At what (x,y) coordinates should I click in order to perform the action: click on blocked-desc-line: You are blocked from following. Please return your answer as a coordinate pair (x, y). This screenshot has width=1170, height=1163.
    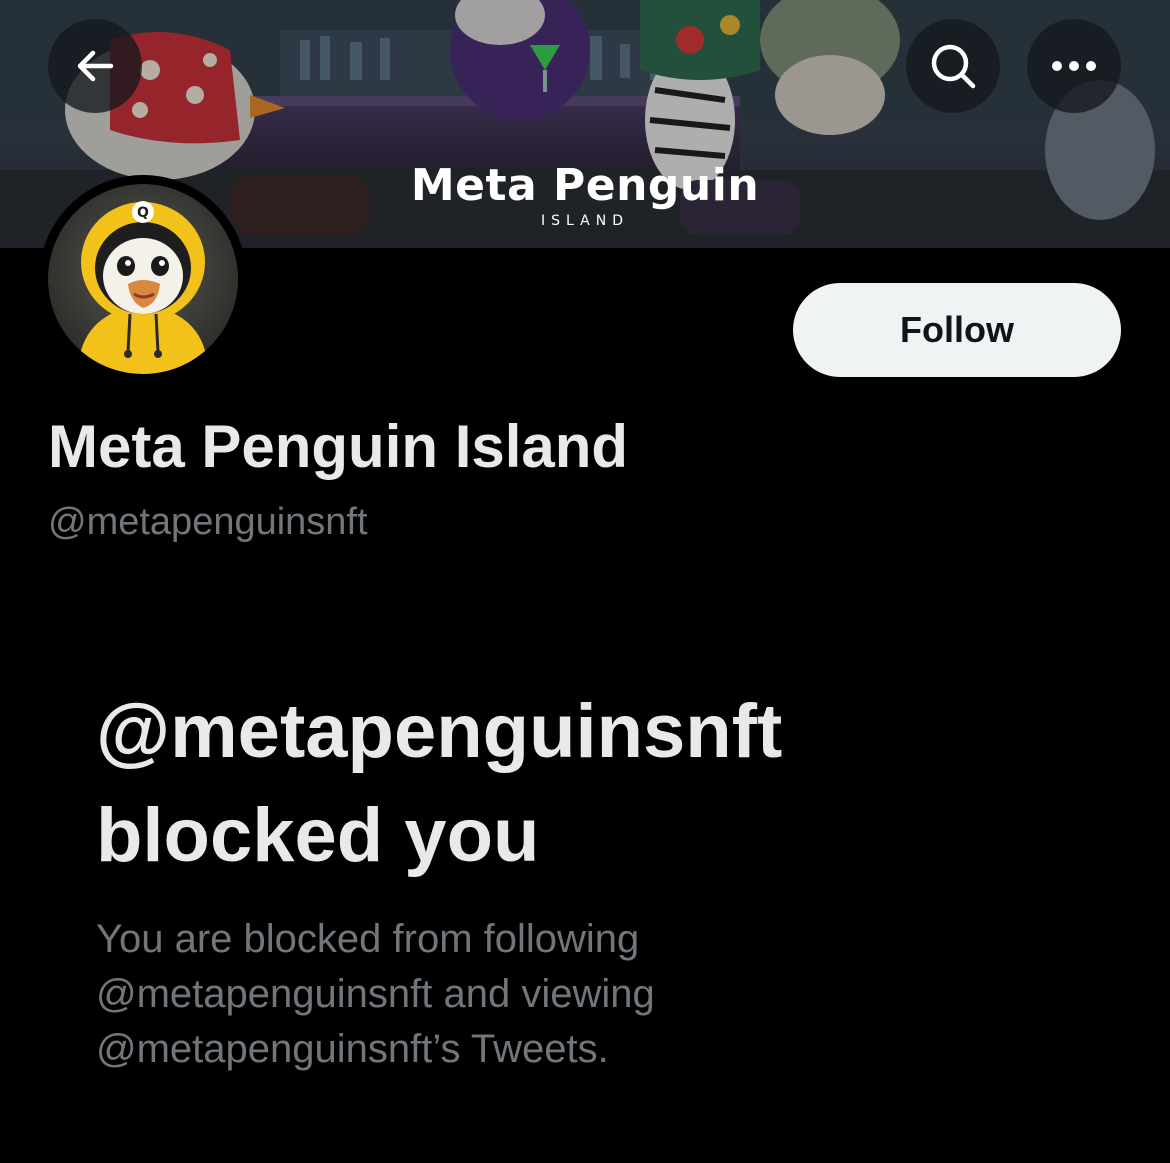
    Looking at the image, I should click on (368, 939).